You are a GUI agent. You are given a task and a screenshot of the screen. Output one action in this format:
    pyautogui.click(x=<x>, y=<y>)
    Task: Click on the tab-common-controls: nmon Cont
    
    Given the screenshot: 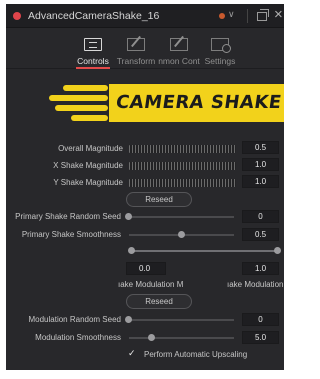 What is the action you would take?
    pyautogui.click(x=179, y=49)
    